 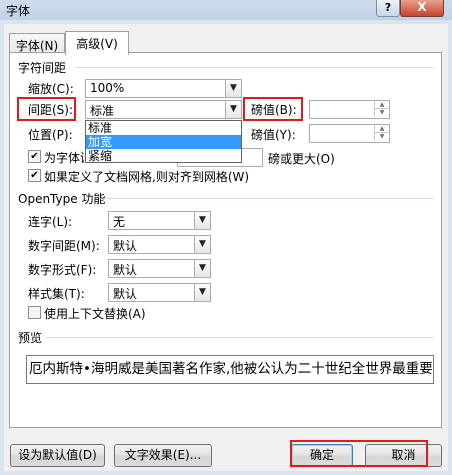 What do you see at coordinates (125, 294) in the screenshot?
I see `stylistic-sets-value: 默认` at bounding box center [125, 294].